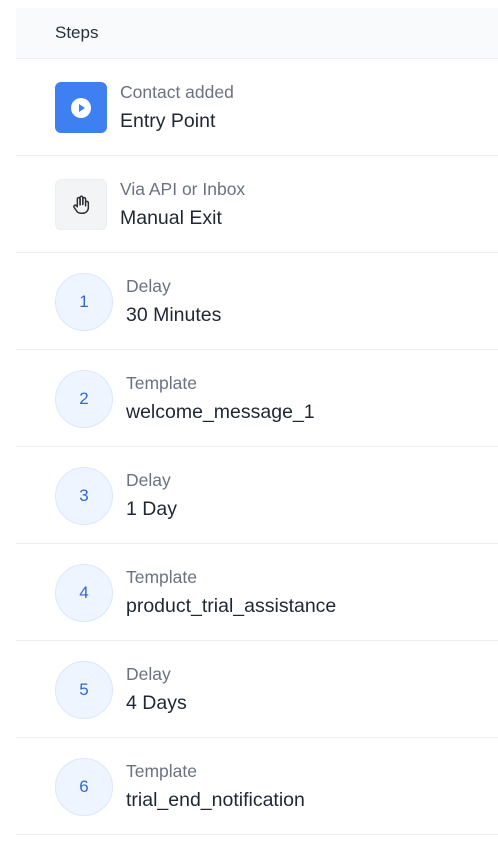 The width and height of the screenshot is (498, 856). I want to click on step-1: 1 Delay 30 Minutes, so click(257, 301).